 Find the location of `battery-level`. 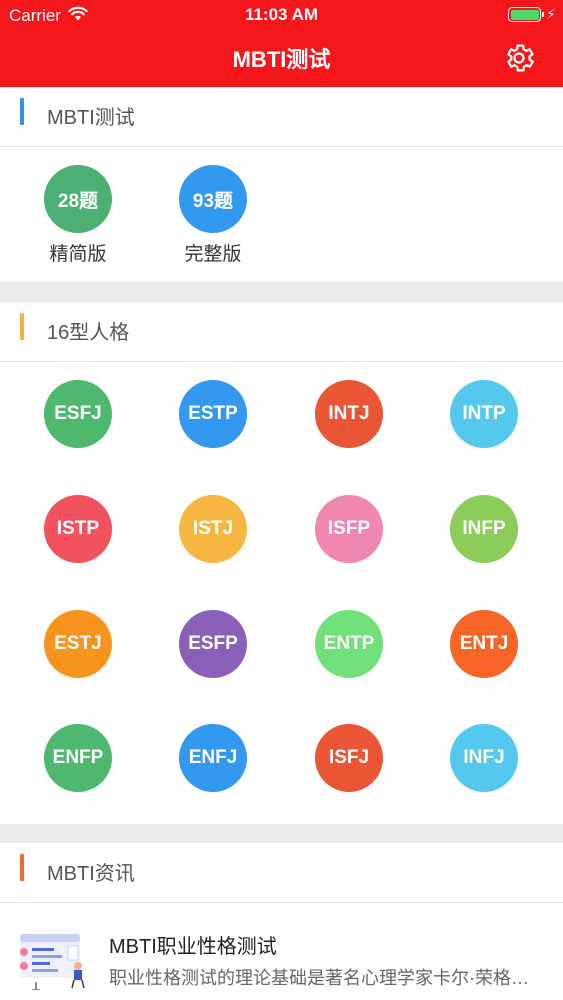

battery-level is located at coordinates (524, 14).